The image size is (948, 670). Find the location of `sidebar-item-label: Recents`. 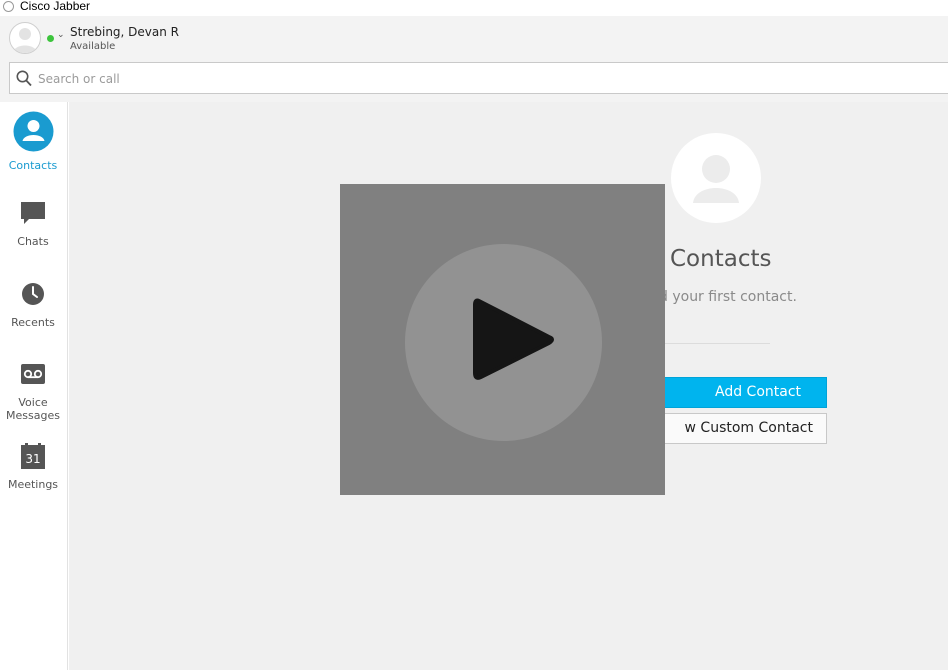

sidebar-item-label: Recents is located at coordinates (33, 322).